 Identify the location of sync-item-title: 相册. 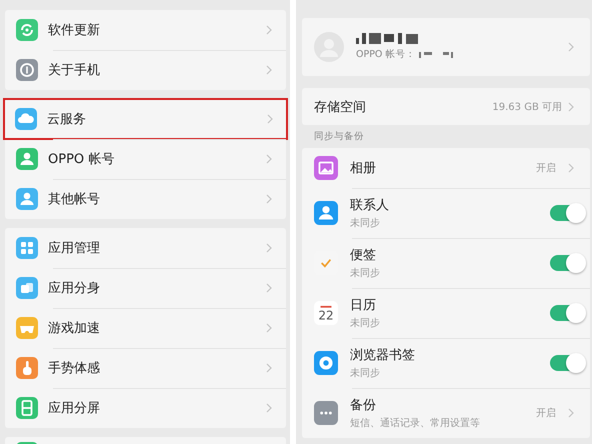
(363, 168).